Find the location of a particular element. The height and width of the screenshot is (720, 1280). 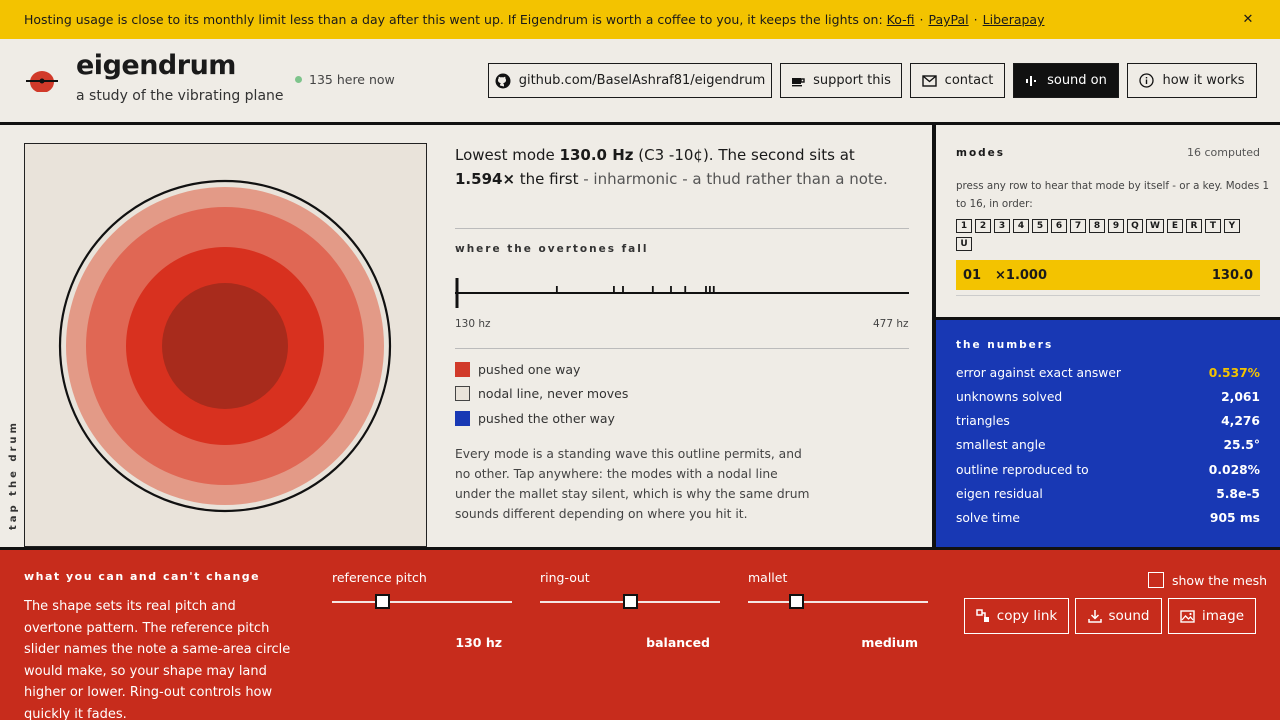

mode-key-6: 6 is located at coordinates (1059, 226).